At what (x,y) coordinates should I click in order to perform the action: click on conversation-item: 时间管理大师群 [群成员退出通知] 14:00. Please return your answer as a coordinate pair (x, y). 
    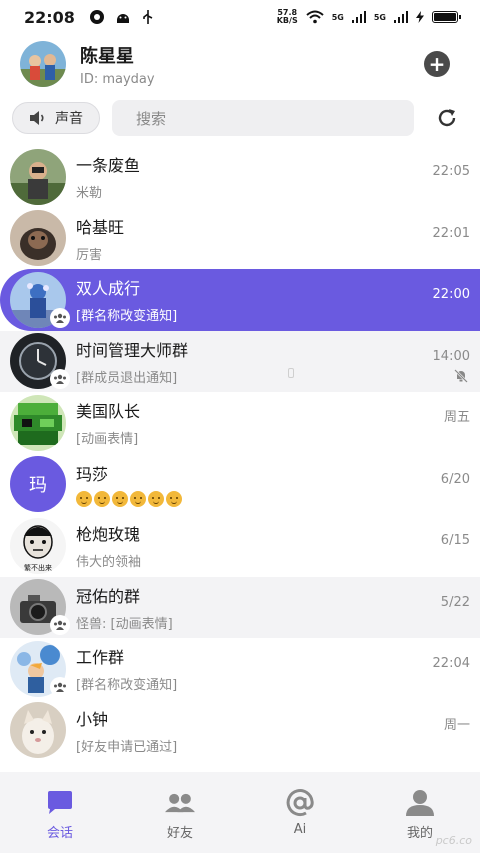
    Looking at the image, I should click on (240, 361).